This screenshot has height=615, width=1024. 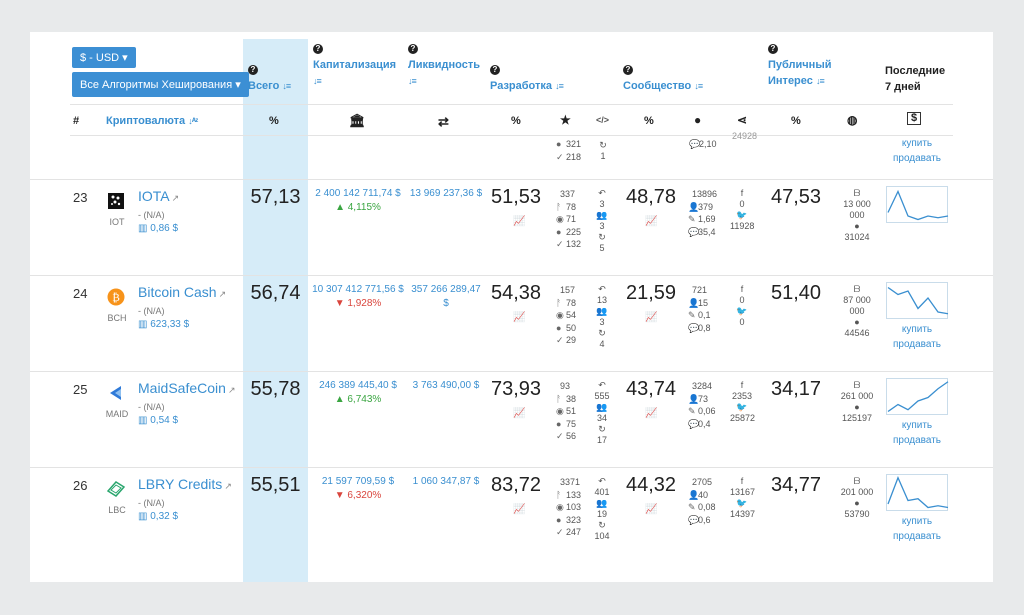 What do you see at coordinates (158, 516) in the screenshot?
I see `coin-price: ▥ 0,32 $` at bounding box center [158, 516].